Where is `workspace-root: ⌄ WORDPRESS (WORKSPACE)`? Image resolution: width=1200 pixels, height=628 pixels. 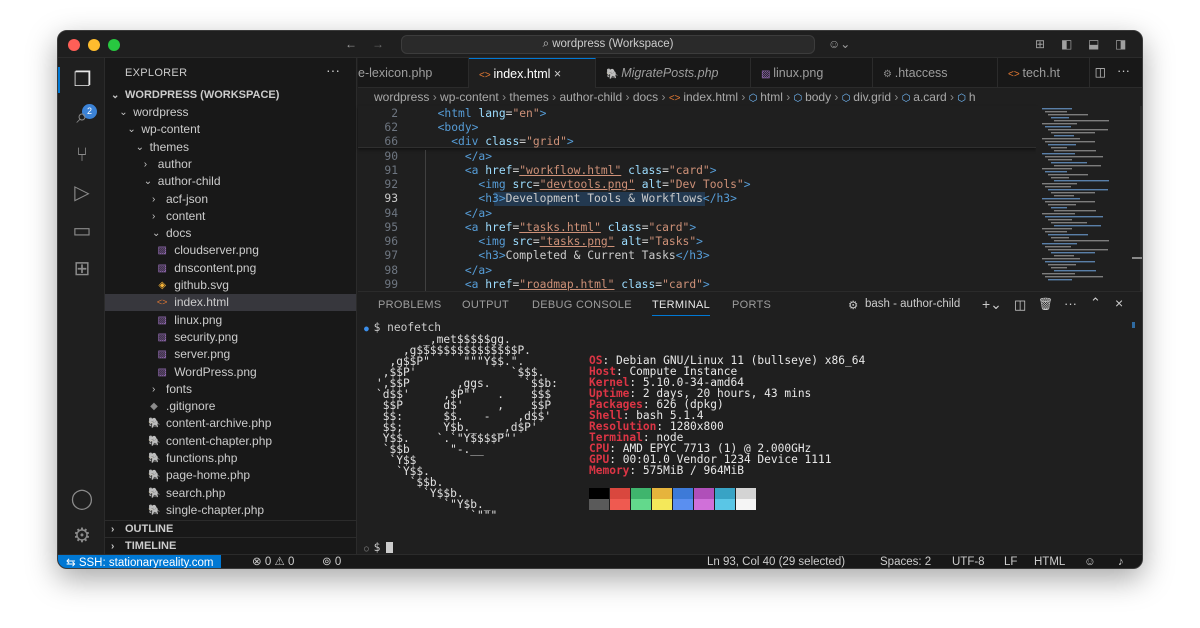
workspace-root: ⌄ WORDPRESS (WORKSPACE) is located at coordinates (230, 95).